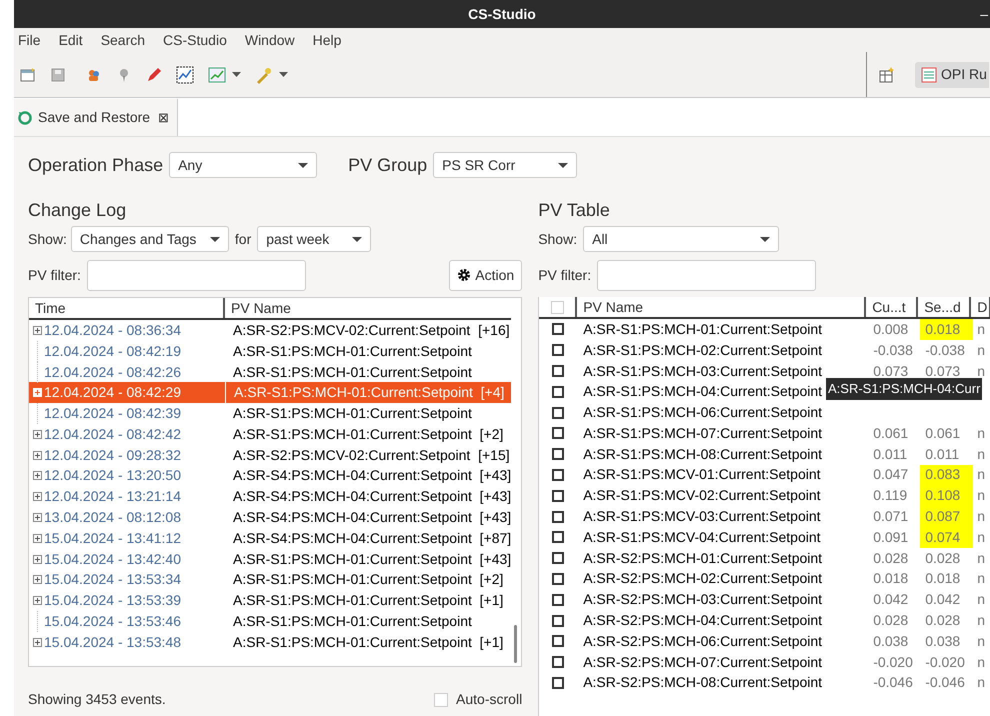 The height and width of the screenshot is (716, 990). What do you see at coordinates (368, 434) in the screenshot?
I see `table-cell-text: A:SR-S1:PS:MCH-01:Current:Setpoint [+2]` at bounding box center [368, 434].